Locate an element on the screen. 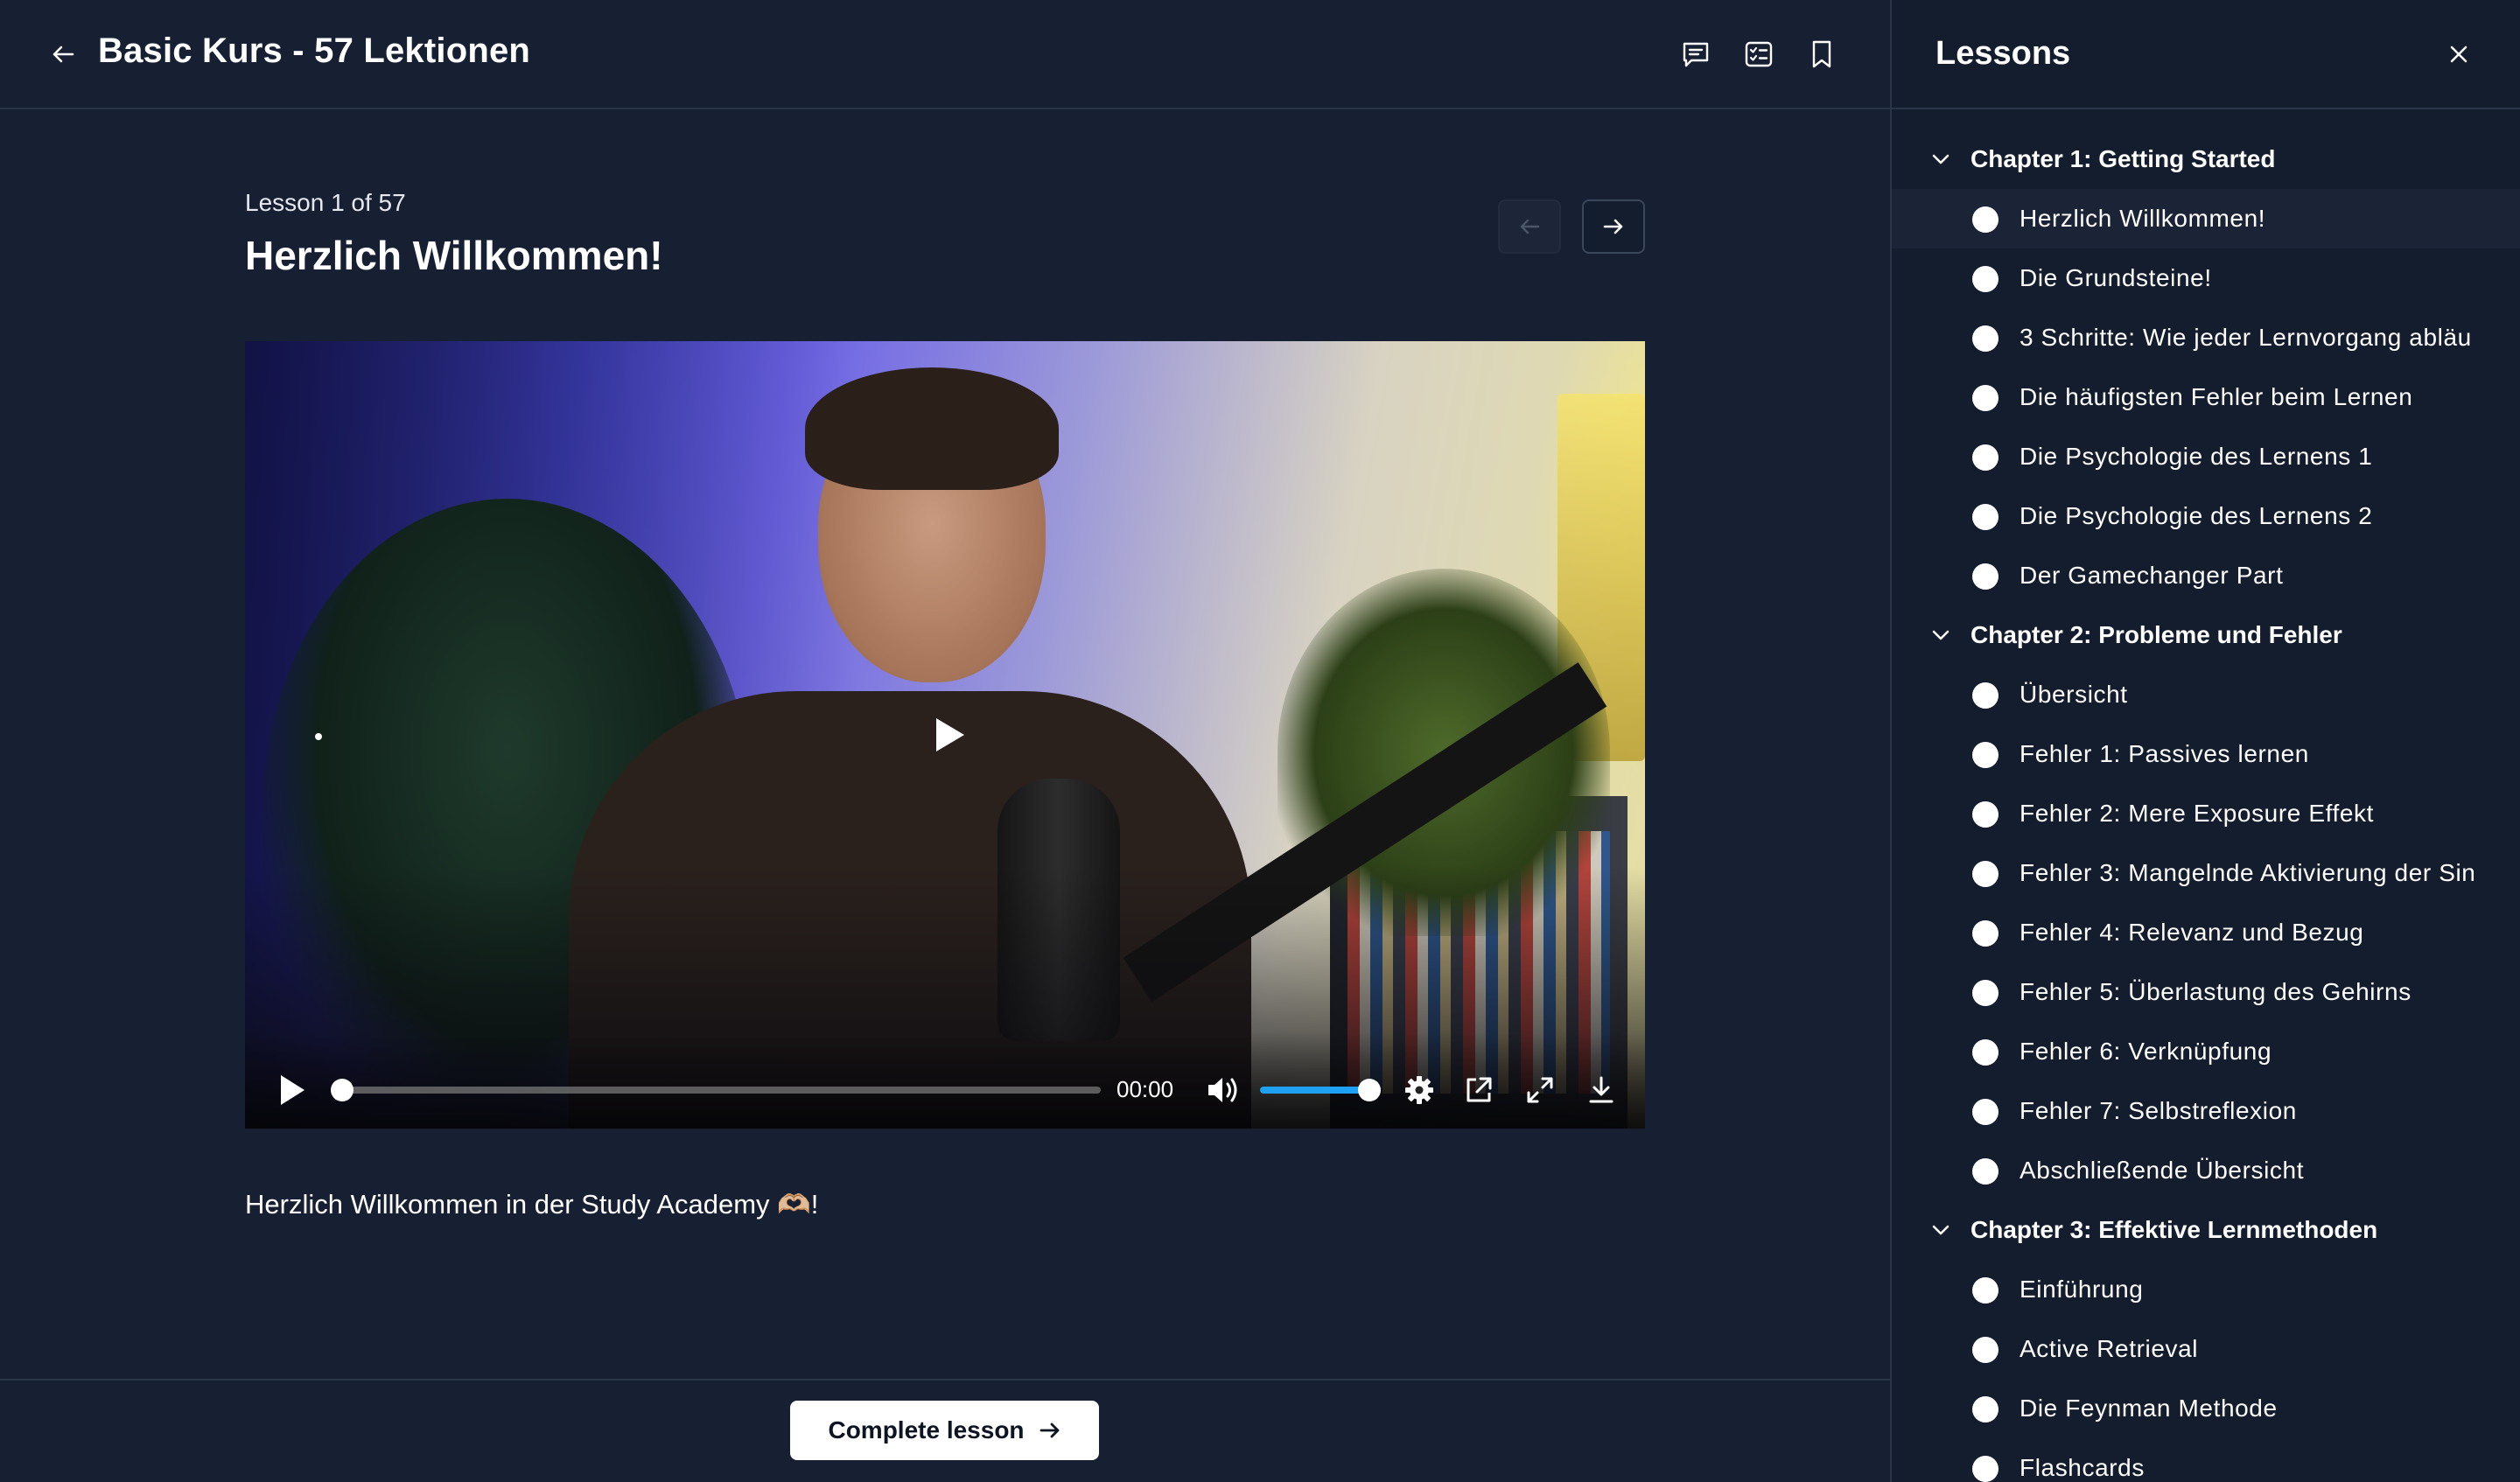  lesson-label: Der Gamechanger Part is located at coordinates (2152, 575).